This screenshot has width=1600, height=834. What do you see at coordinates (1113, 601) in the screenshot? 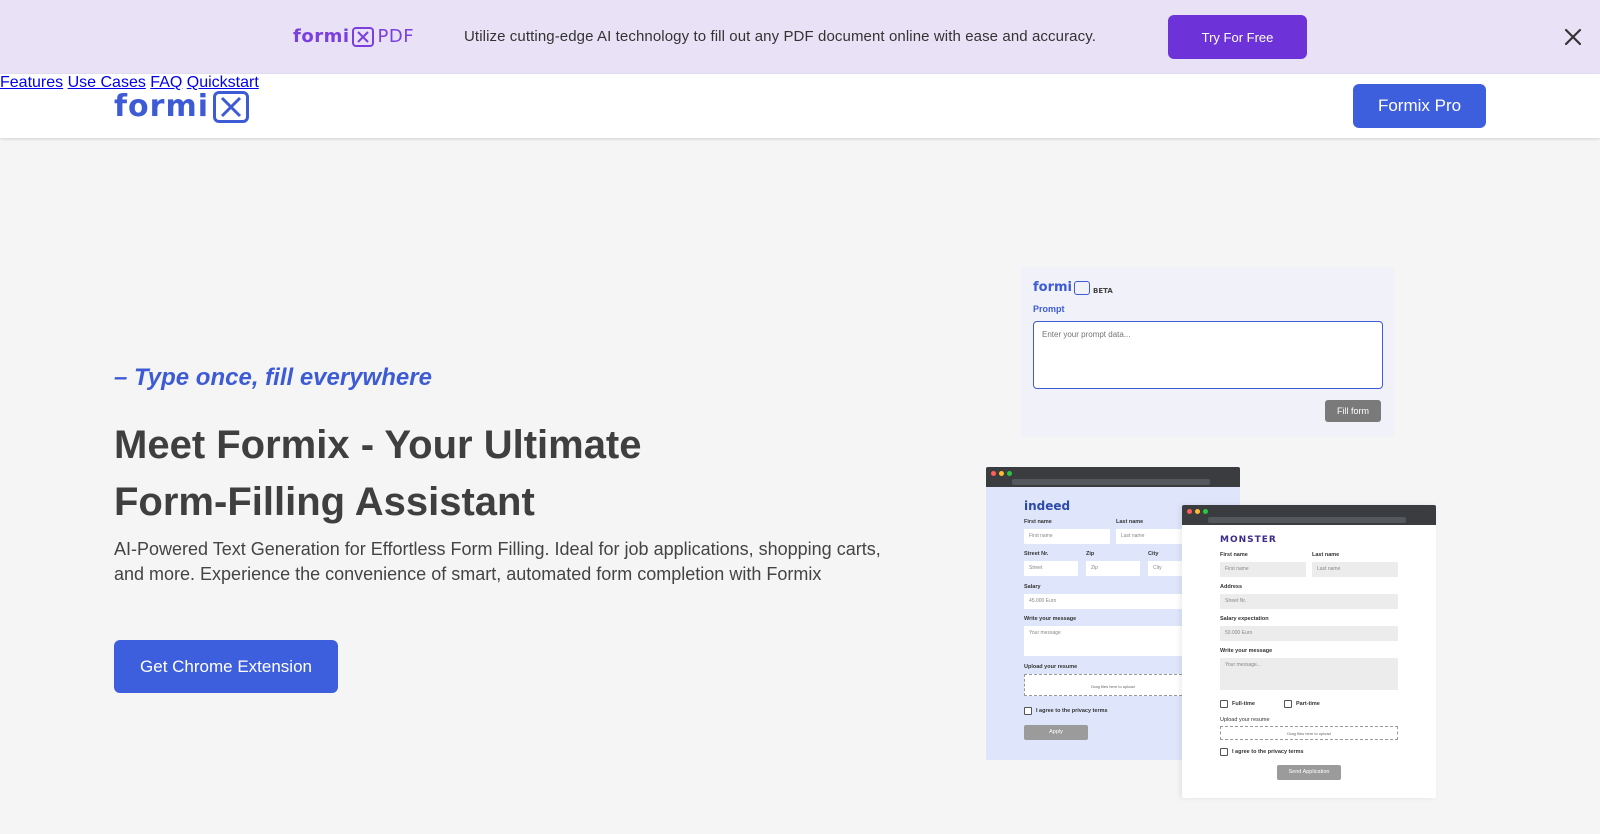
I see `salary-field: 45.000 Euro` at bounding box center [1113, 601].